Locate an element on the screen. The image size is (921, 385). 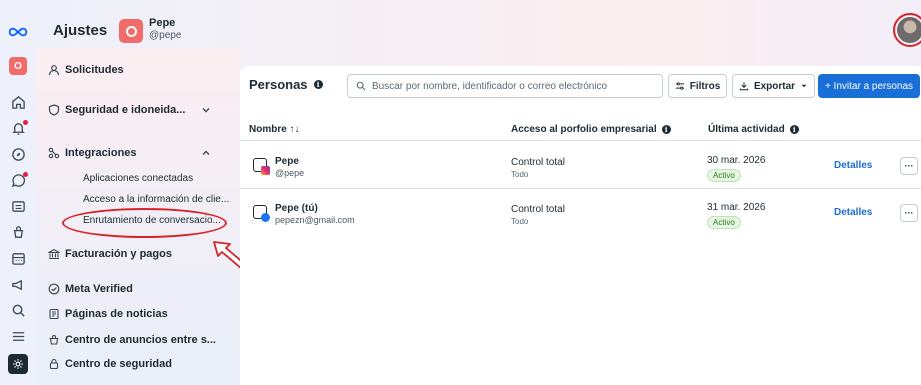
person-handle: @pepe is located at coordinates (290, 173).